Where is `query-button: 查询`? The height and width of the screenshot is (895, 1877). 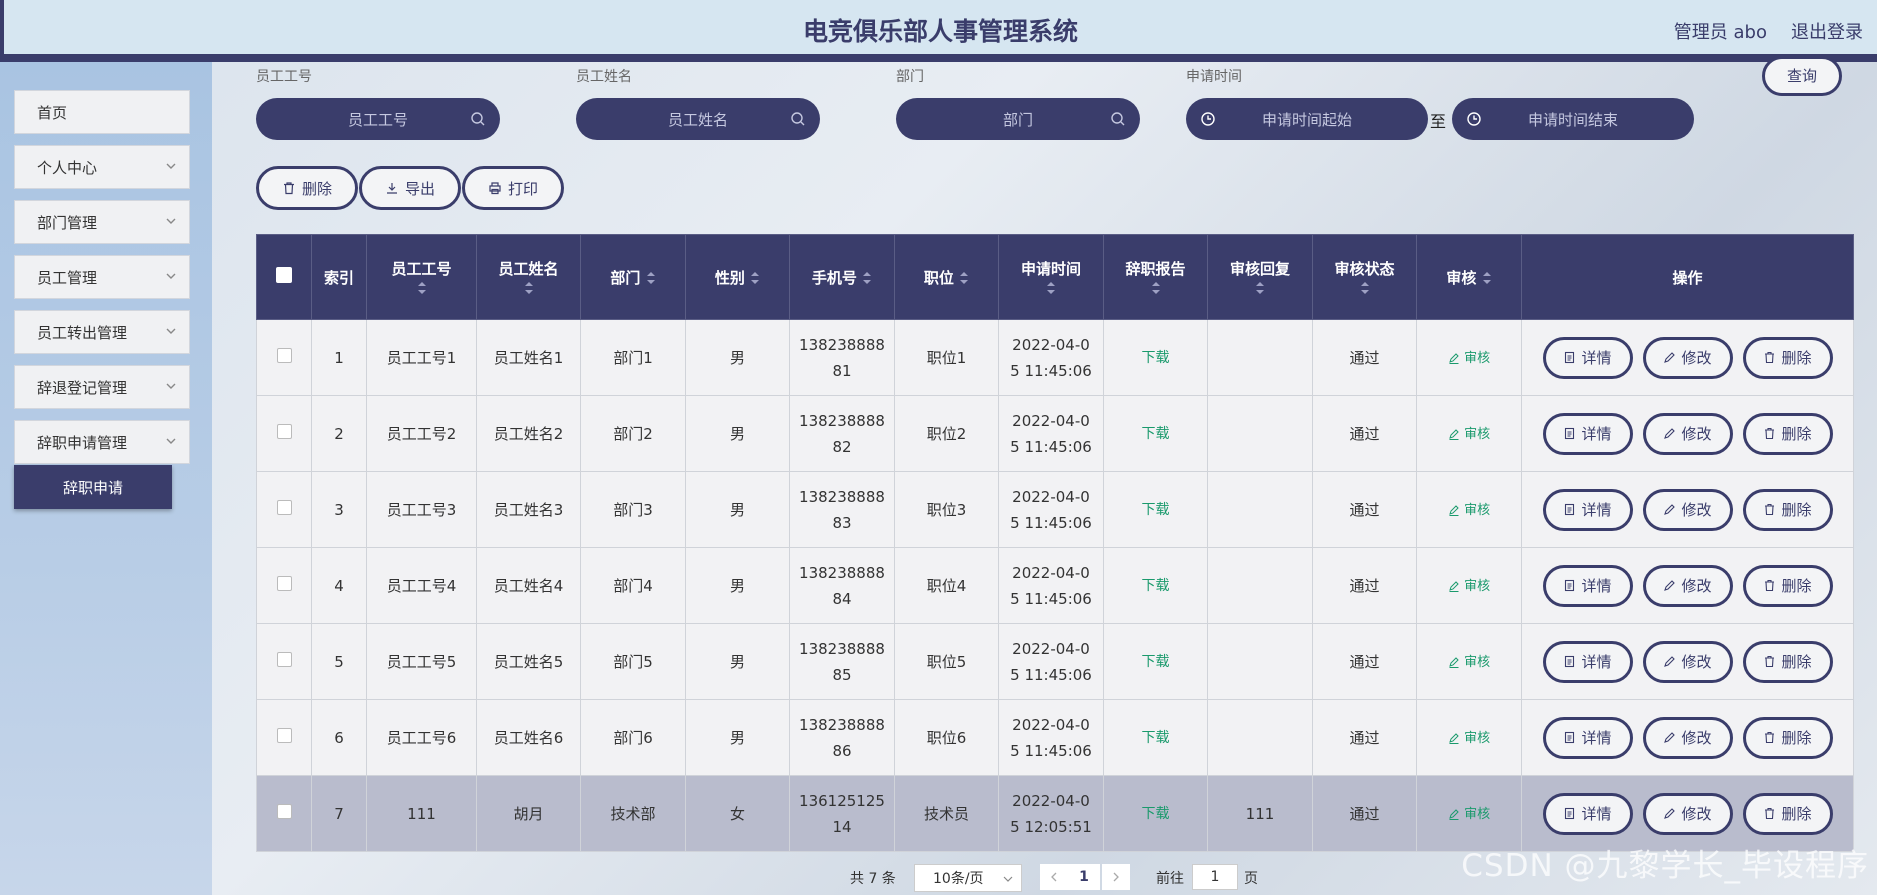
query-button: 查询 is located at coordinates (1802, 76).